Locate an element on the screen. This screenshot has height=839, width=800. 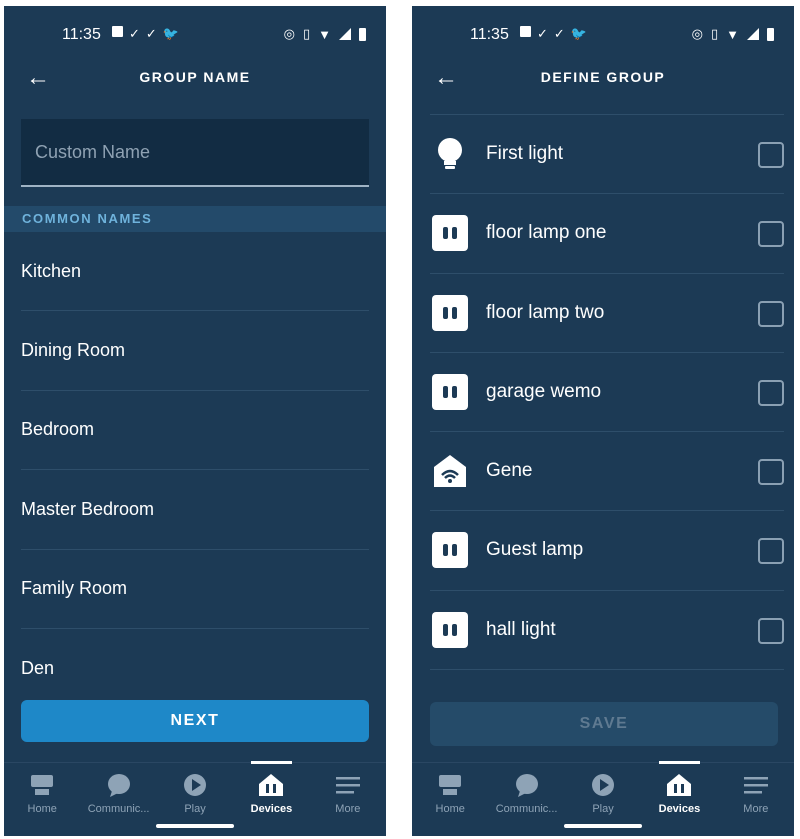
list-item-kitchen: Kitchen is located at coordinates (195, 272).